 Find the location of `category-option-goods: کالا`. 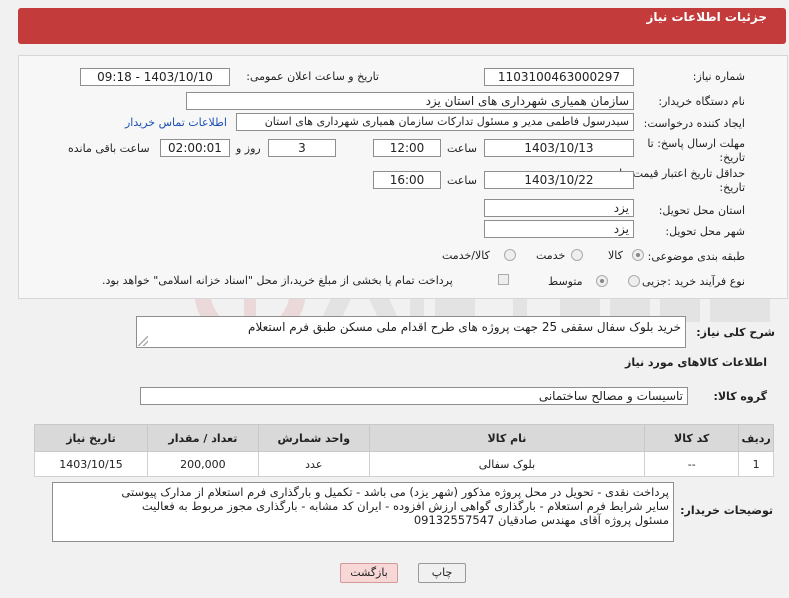

category-option-goods: کالا is located at coordinates (615, 255).